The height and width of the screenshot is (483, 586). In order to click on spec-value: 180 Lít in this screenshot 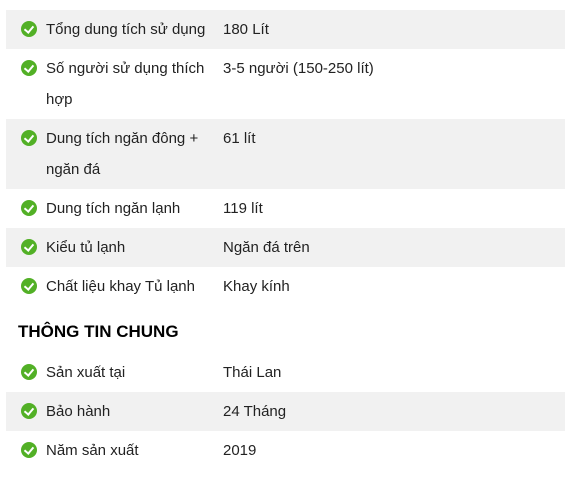, I will do `click(246, 29)`.